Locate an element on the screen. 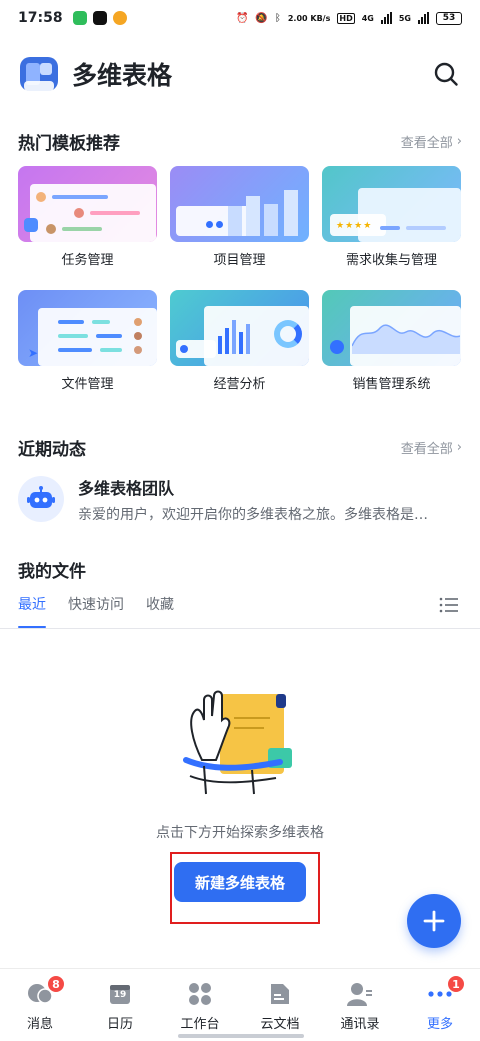  nav-workbench: 工作台 is located at coordinates (200, 1005).